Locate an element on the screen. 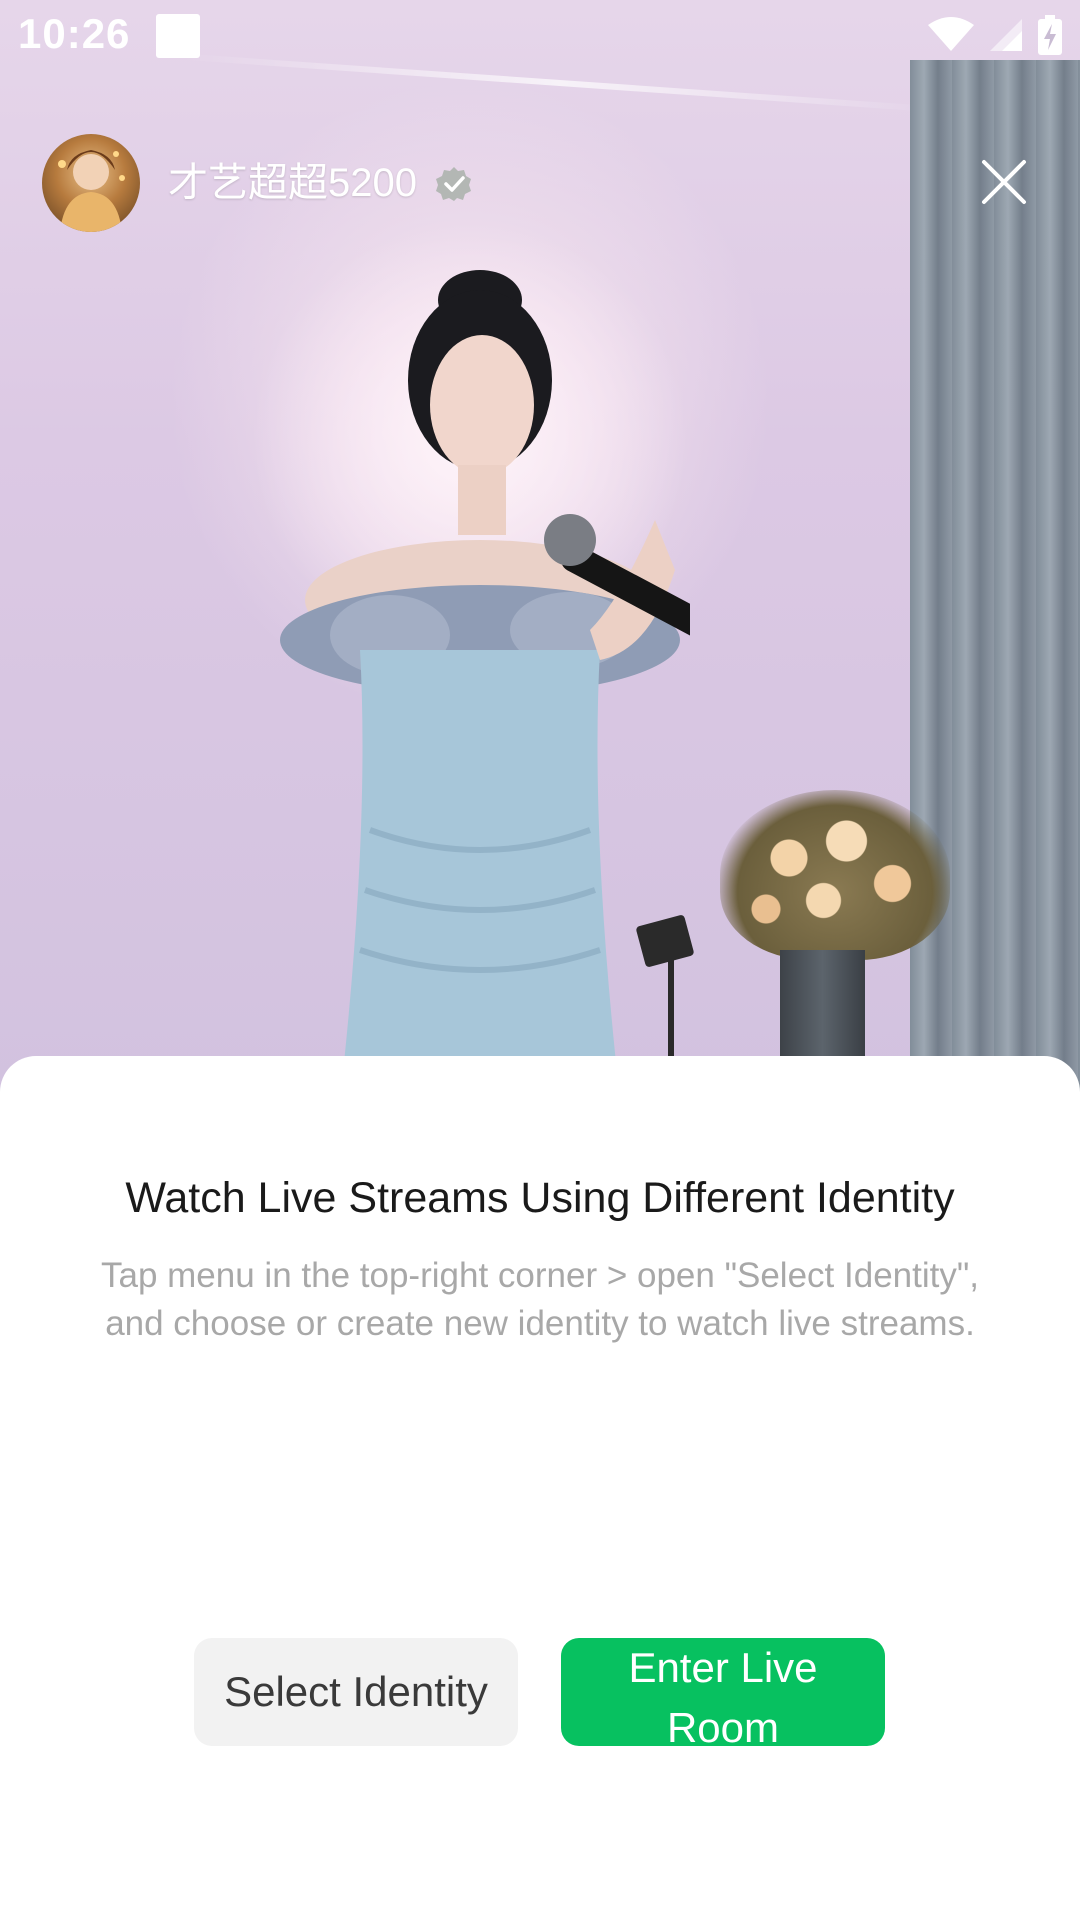 This screenshot has height=1920, width=1080. close-button is located at coordinates (1004, 182).